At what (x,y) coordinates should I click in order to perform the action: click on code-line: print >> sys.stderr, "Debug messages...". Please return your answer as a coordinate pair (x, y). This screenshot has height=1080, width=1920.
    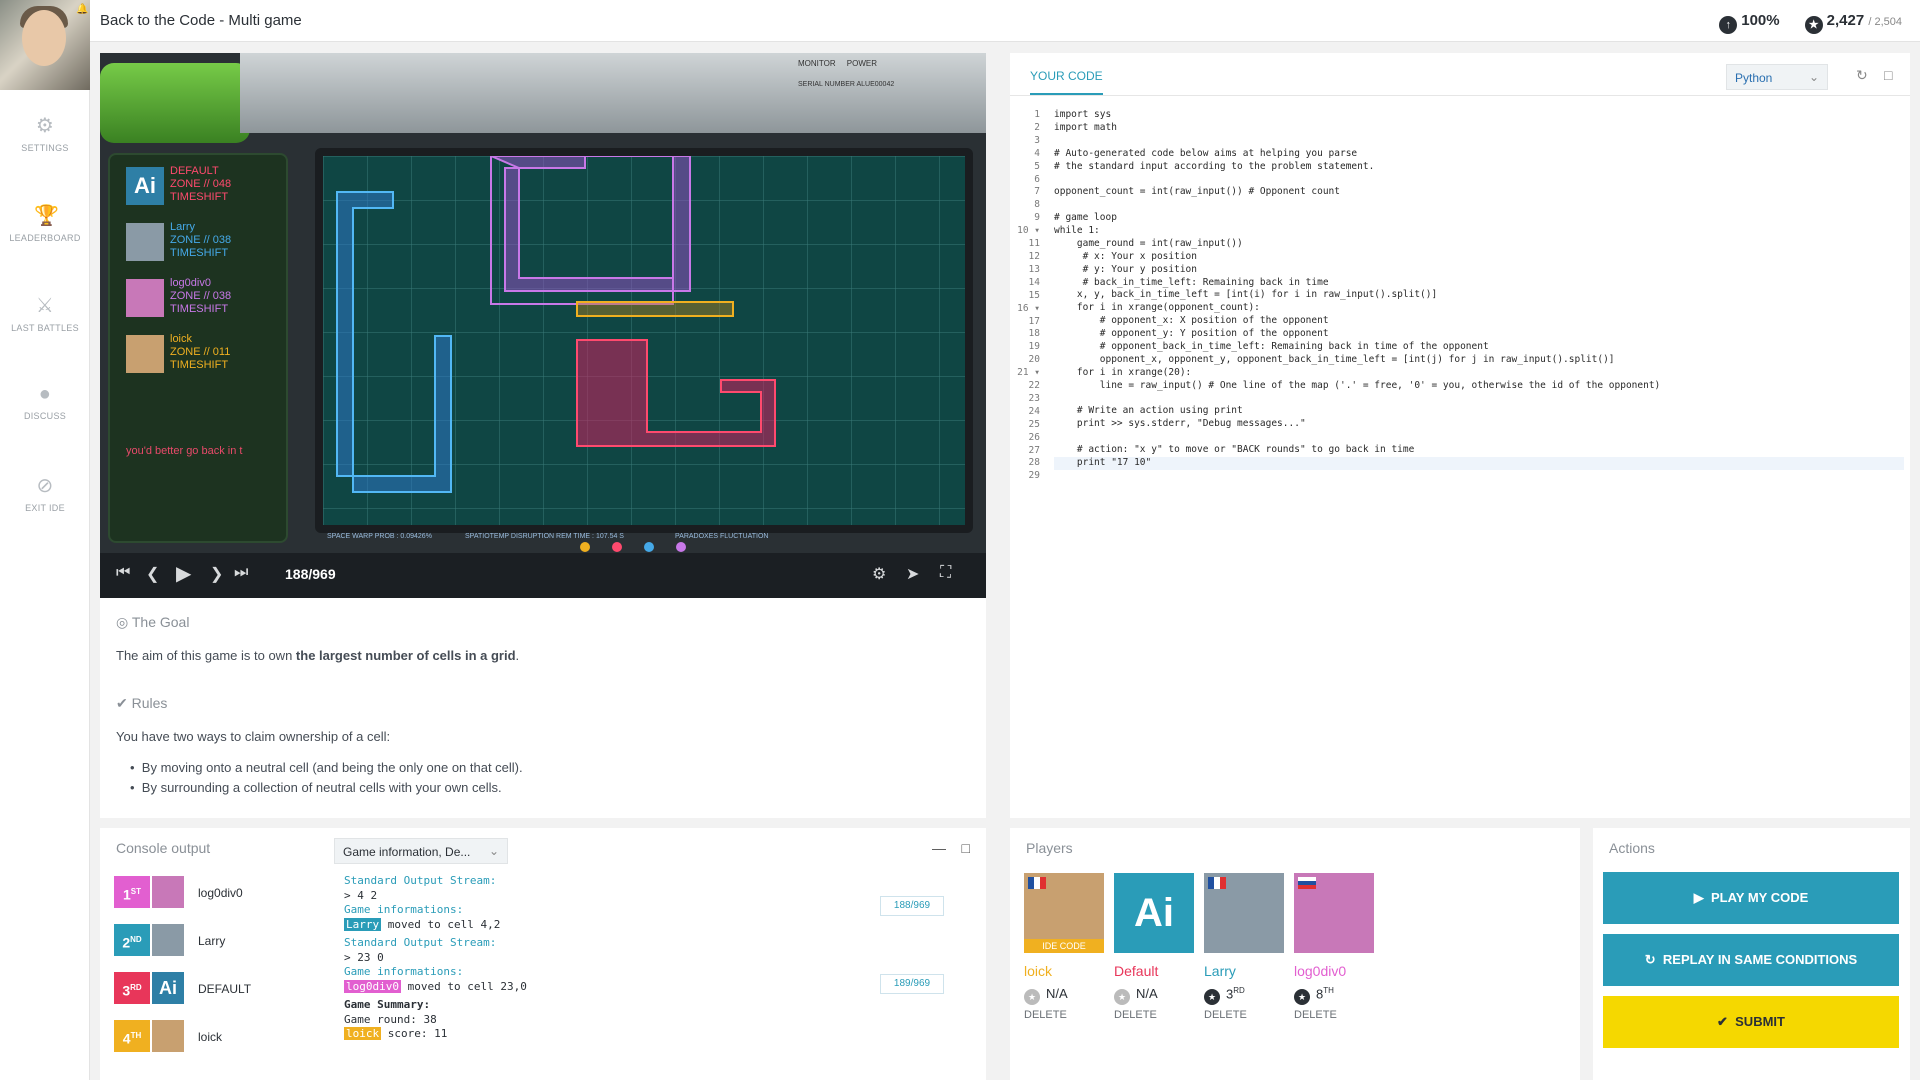
    Looking at the image, I should click on (1479, 424).